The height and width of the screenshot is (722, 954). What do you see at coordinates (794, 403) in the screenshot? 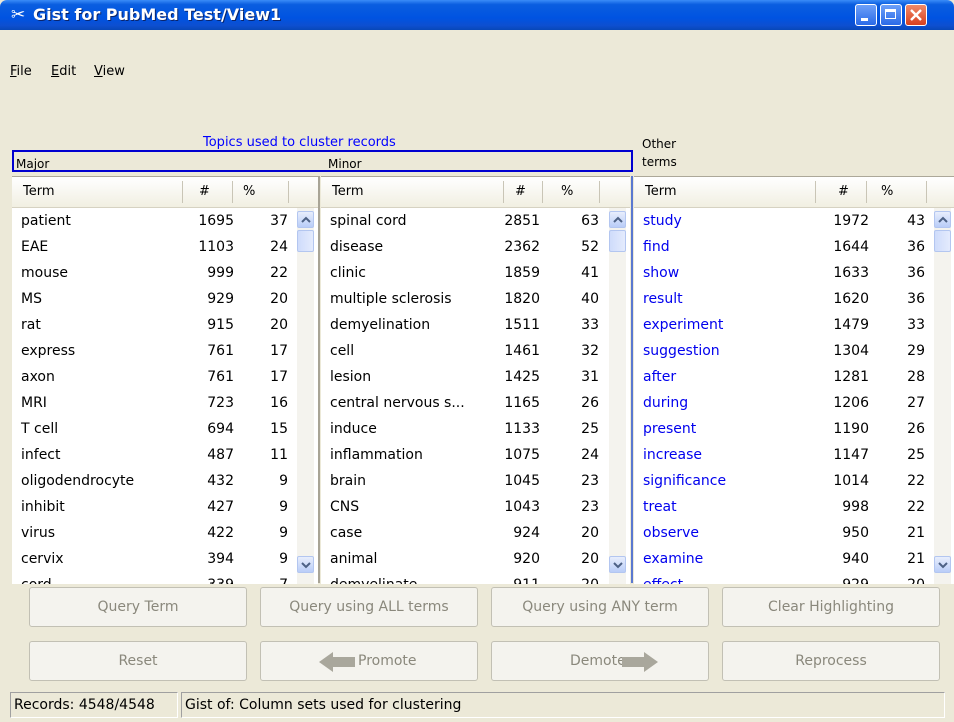
I see `table-row: during 1206 27` at bounding box center [794, 403].